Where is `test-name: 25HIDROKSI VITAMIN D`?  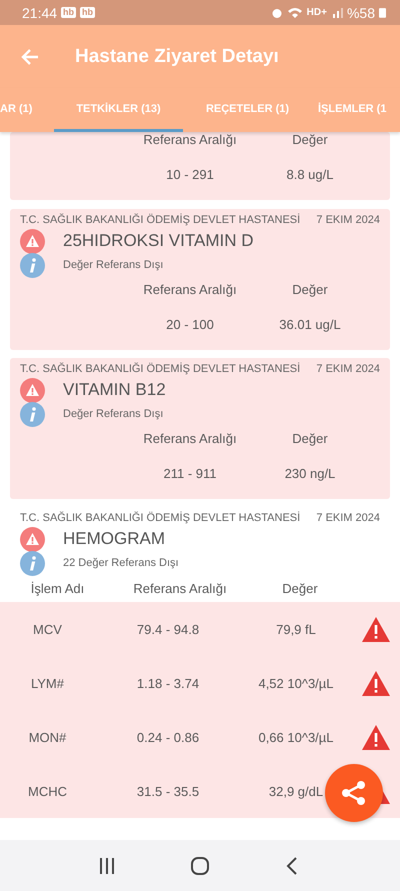
test-name: 25HIDROKSI VITAMIN D is located at coordinates (158, 241).